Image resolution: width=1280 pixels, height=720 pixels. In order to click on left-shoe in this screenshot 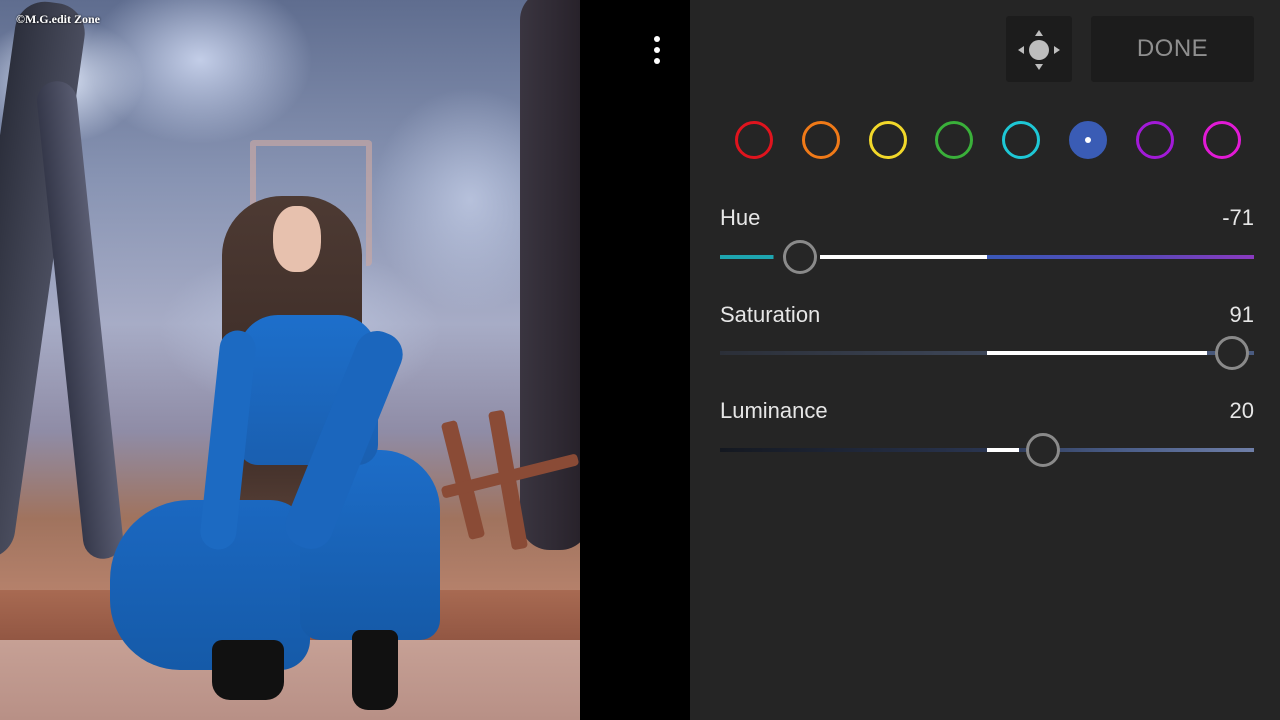, I will do `click(248, 670)`.